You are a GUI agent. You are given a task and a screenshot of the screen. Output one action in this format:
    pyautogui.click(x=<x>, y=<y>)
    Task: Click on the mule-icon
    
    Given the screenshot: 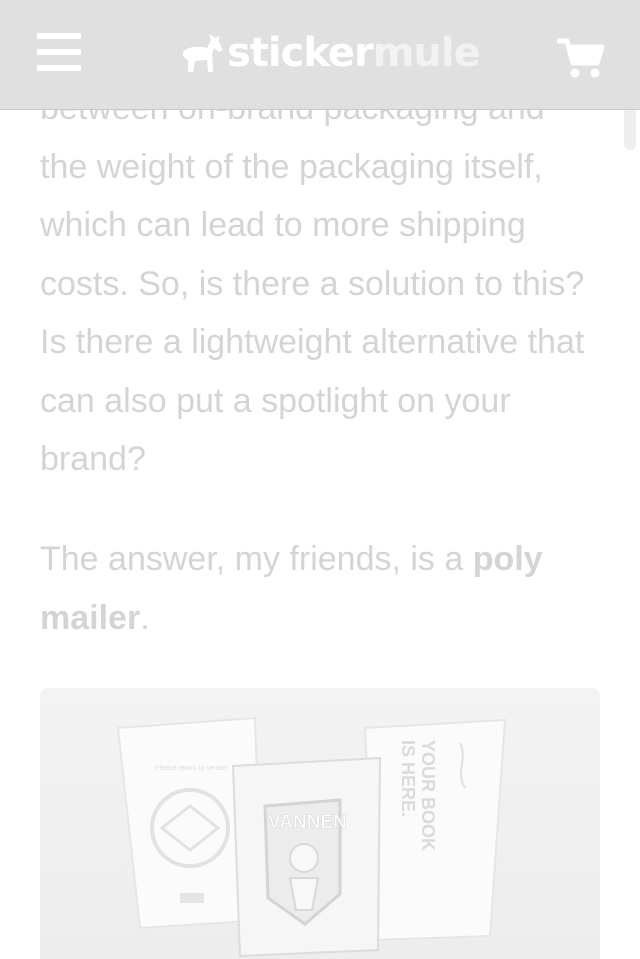 What is the action you would take?
    pyautogui.click(x=202, y=53)
    